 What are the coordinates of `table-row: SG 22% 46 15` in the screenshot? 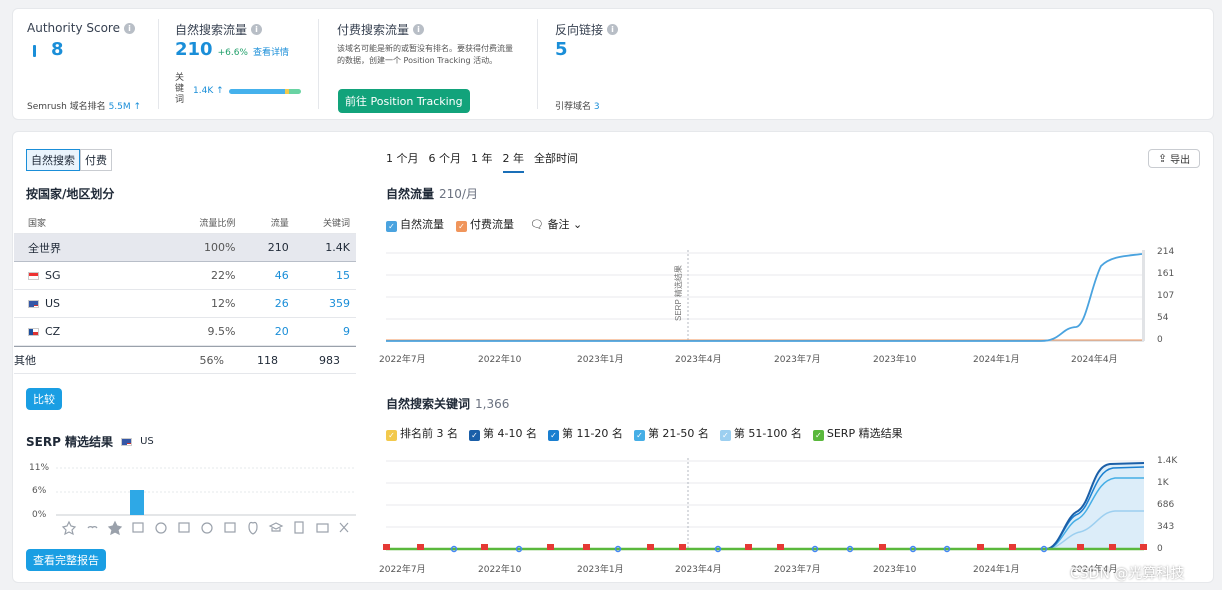 It's located at (185, 276).